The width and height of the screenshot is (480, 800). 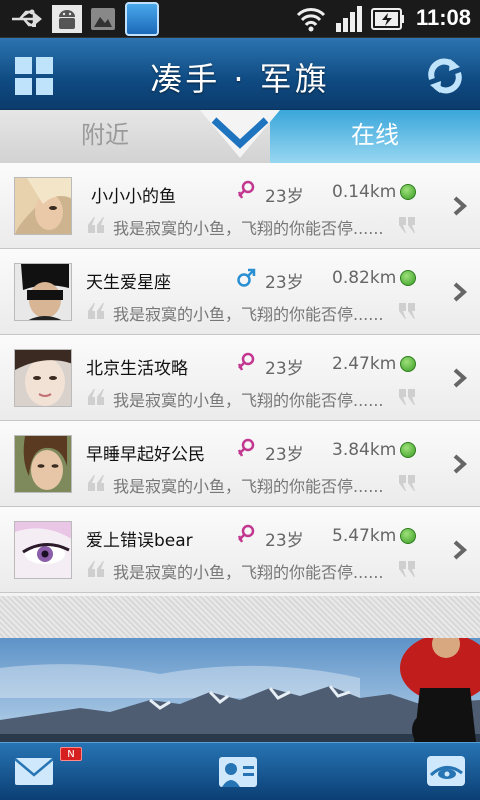 I want to click on tab-bar: 附近 在线, so click(x=240, y=137).